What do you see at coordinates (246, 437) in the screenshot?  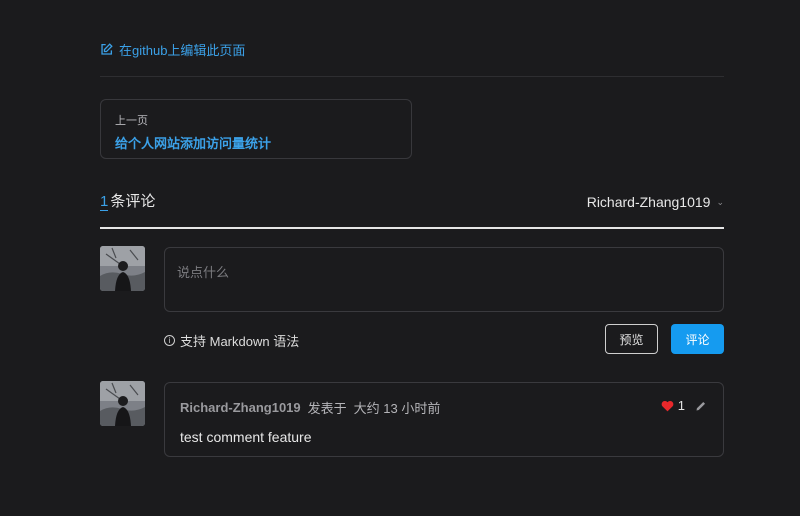 I see `comment-body: test comment feature` at bounding box center [246, 437].